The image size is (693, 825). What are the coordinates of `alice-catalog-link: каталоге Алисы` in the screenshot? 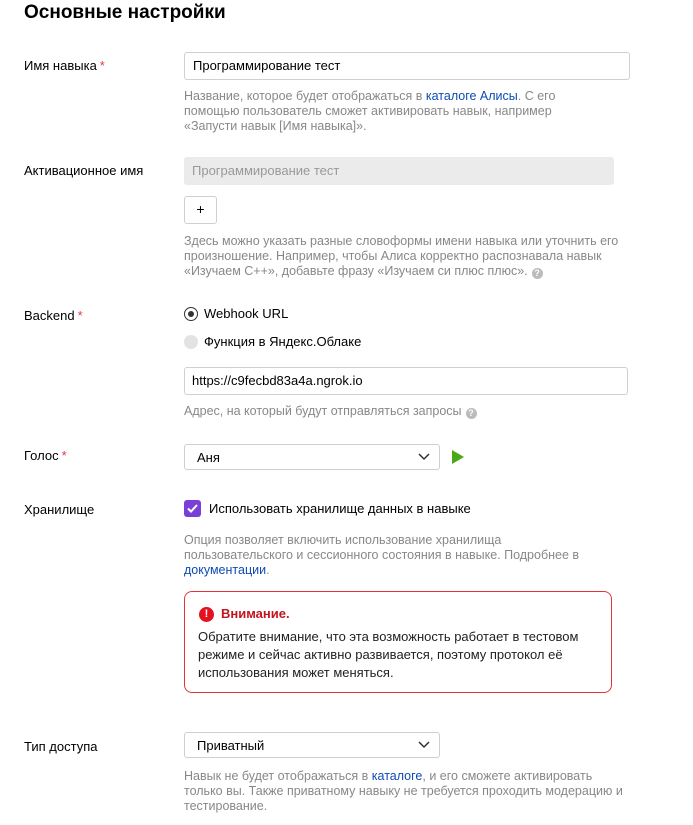 It's located at (472, 96).